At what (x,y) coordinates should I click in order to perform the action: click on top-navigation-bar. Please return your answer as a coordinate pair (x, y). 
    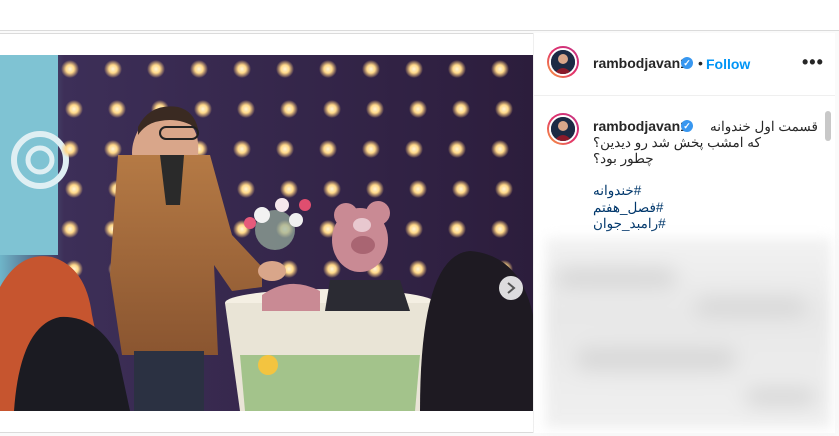
    Looking at the image, I should click on (419, 15).